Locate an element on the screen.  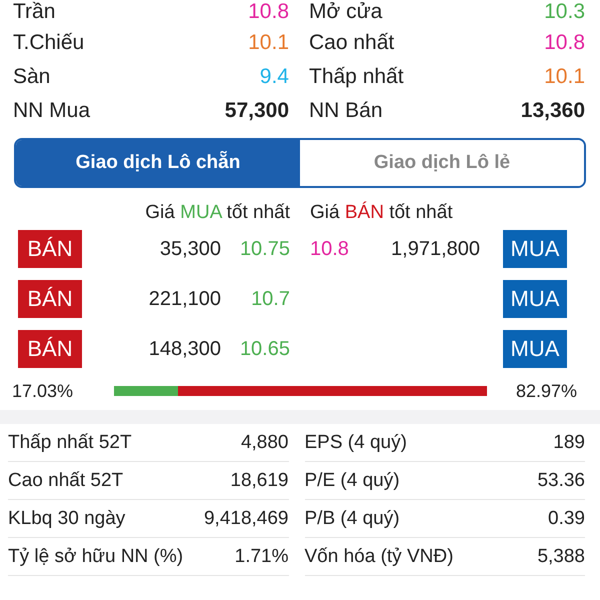
quote-label: Trần is located at coordinates (34, 12).